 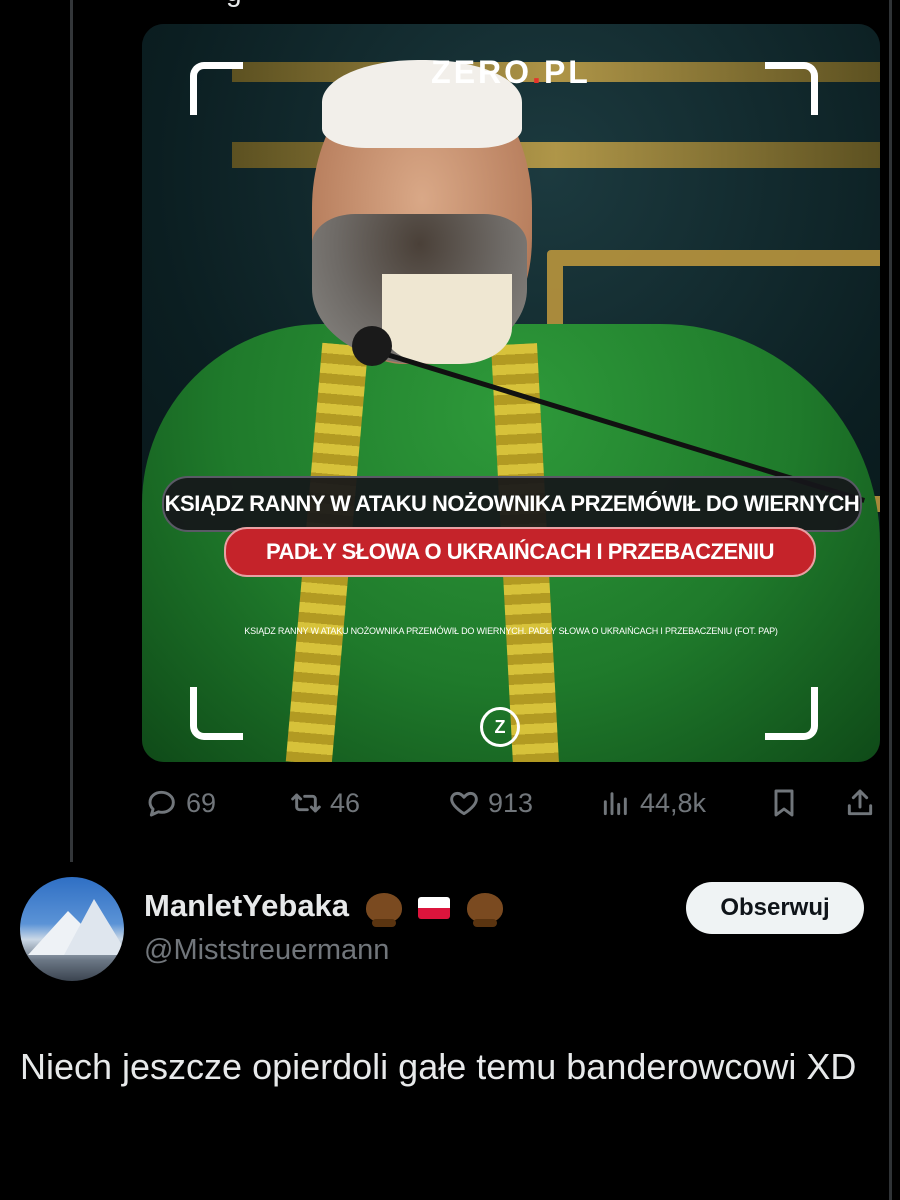 I want to click on views-button: 44,8k, so click(x=653, y=803).